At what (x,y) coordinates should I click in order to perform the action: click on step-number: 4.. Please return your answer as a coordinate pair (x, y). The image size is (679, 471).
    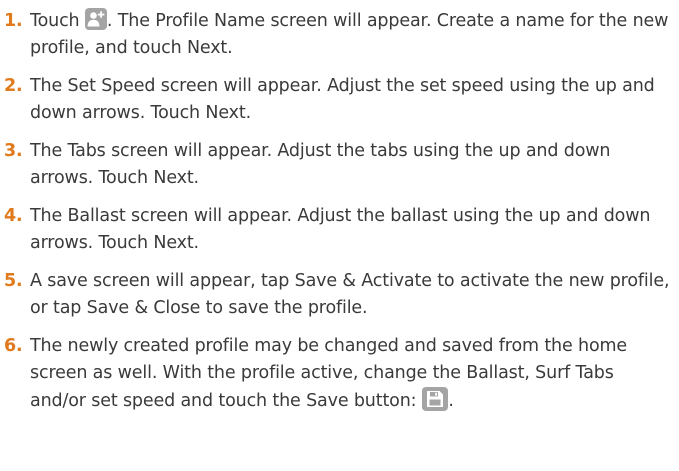
    Looking at the image, I should click on (13, 216).